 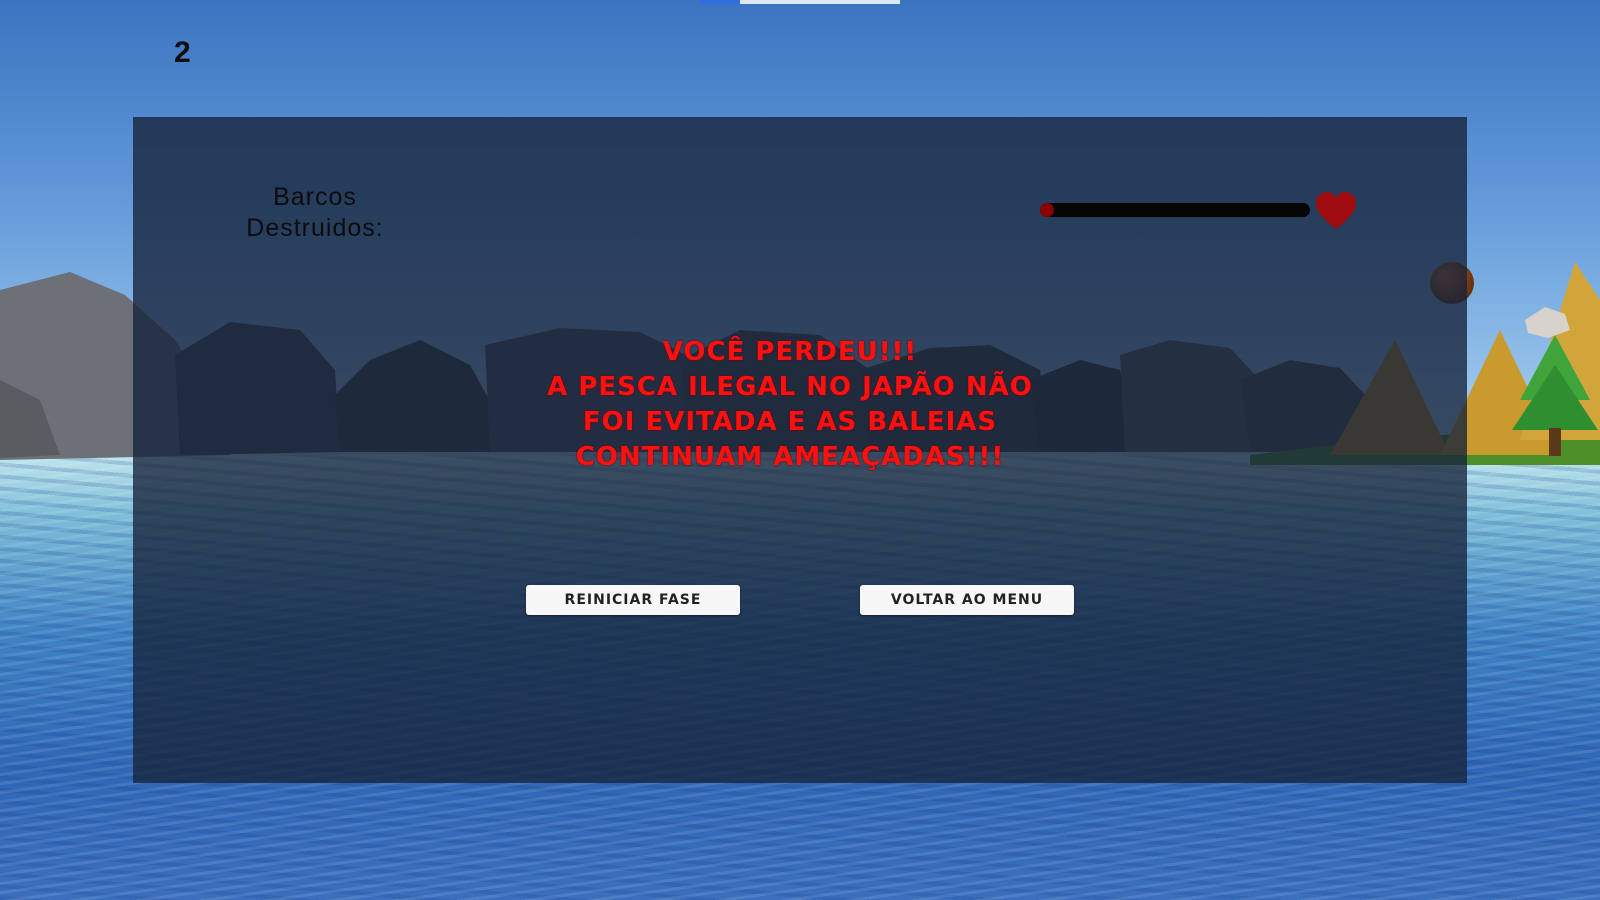 What do you see at coordinates (1047, 210) in the screenshot?
I see `health-bar-fill` at bounding box center [1047, 210].